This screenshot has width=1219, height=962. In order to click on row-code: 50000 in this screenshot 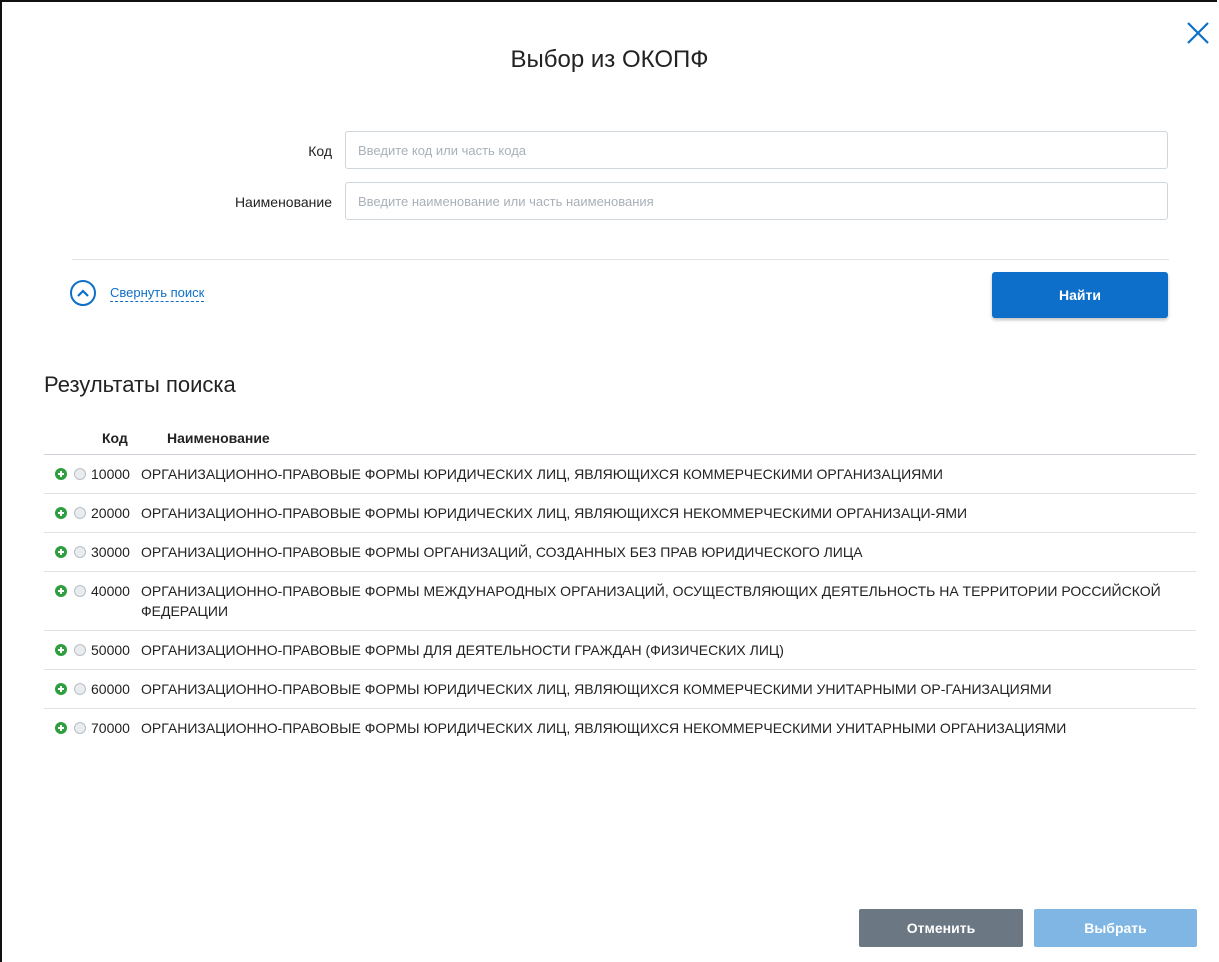, I will do `click(110, 650)`.